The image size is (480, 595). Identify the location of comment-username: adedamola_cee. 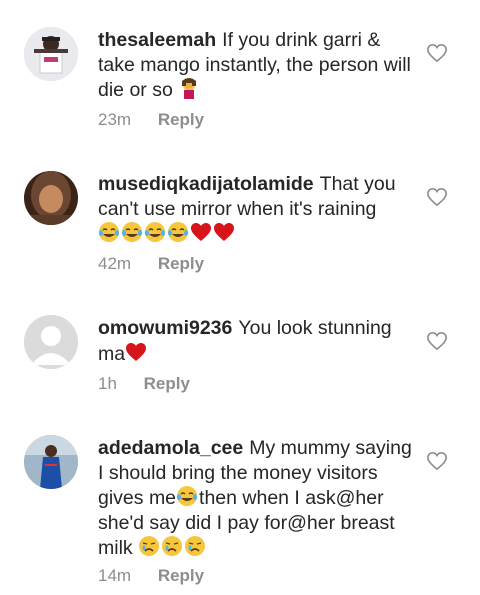
(170, 448).